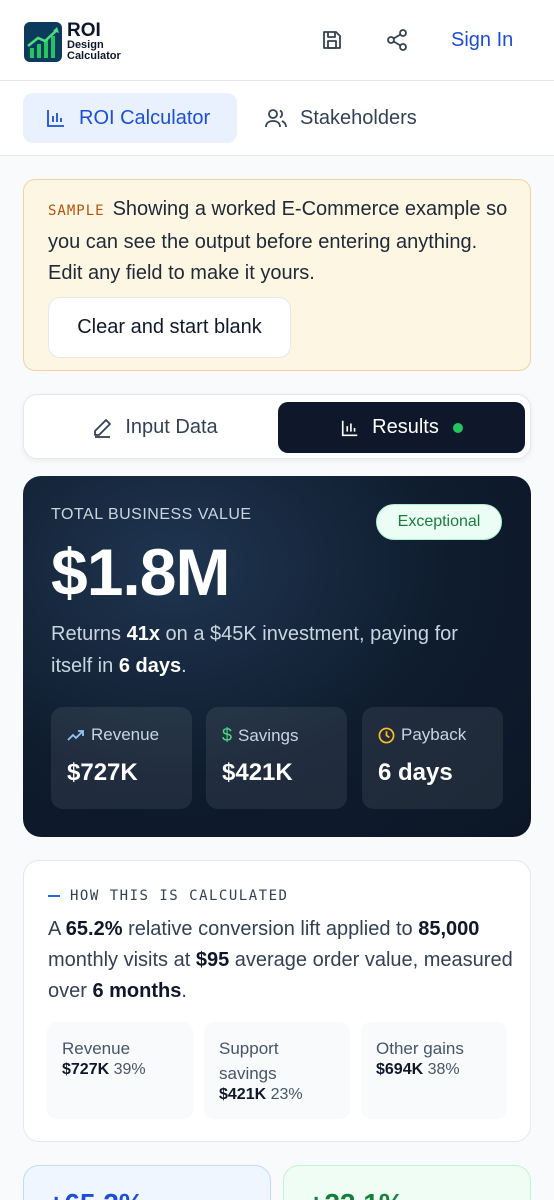 This screenshot has width=554, height=1200. I want to click on tab-label: Stakeholders, so click(358, 117).